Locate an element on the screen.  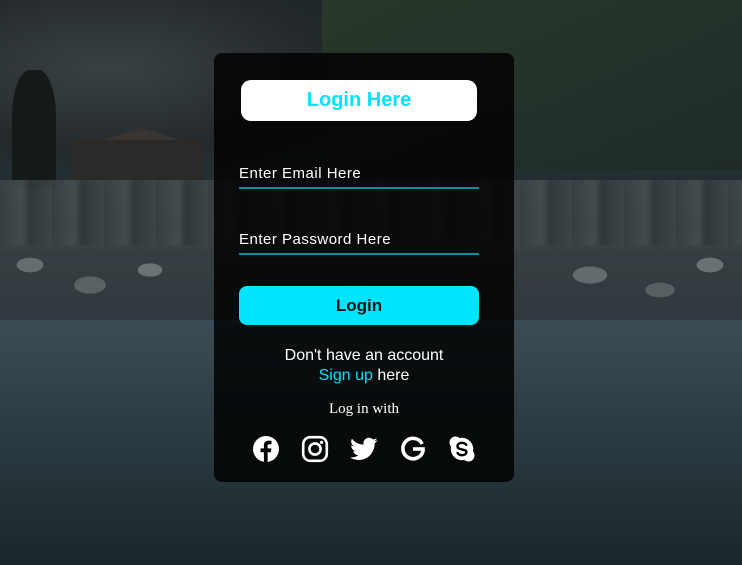
social-login-bar is located at coordinates (364, 449).